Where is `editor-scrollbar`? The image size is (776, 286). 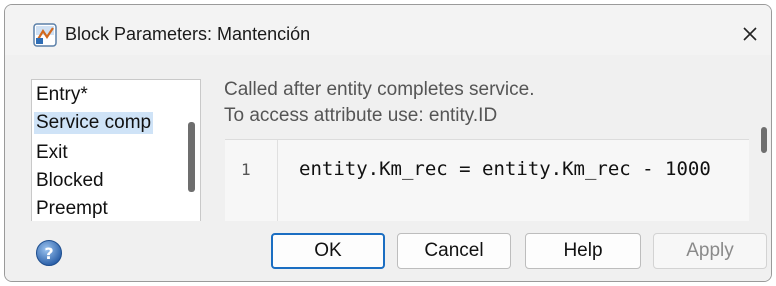
editor-scrollbar is located at coordinates (764, 140).